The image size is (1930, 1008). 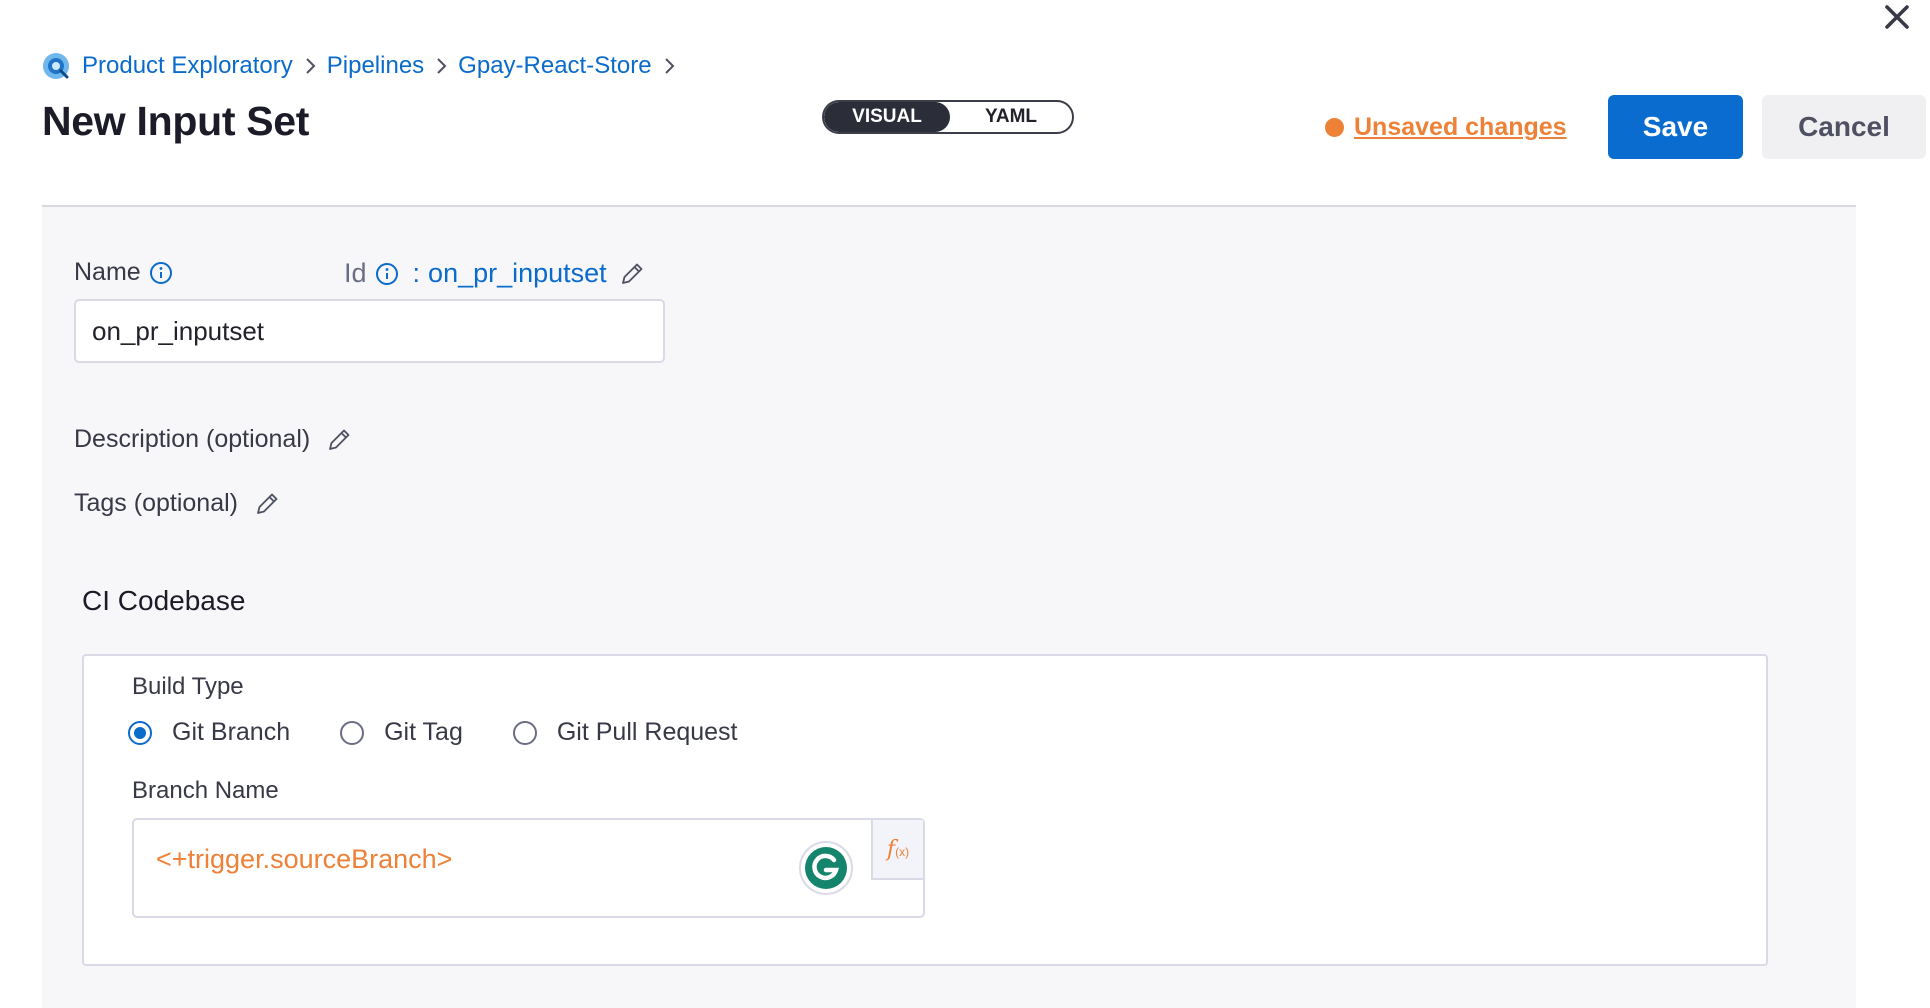 What do you see at coordinates (369, 331) in the screenshot?
I see `name-input` at bounding box center [369, 331].